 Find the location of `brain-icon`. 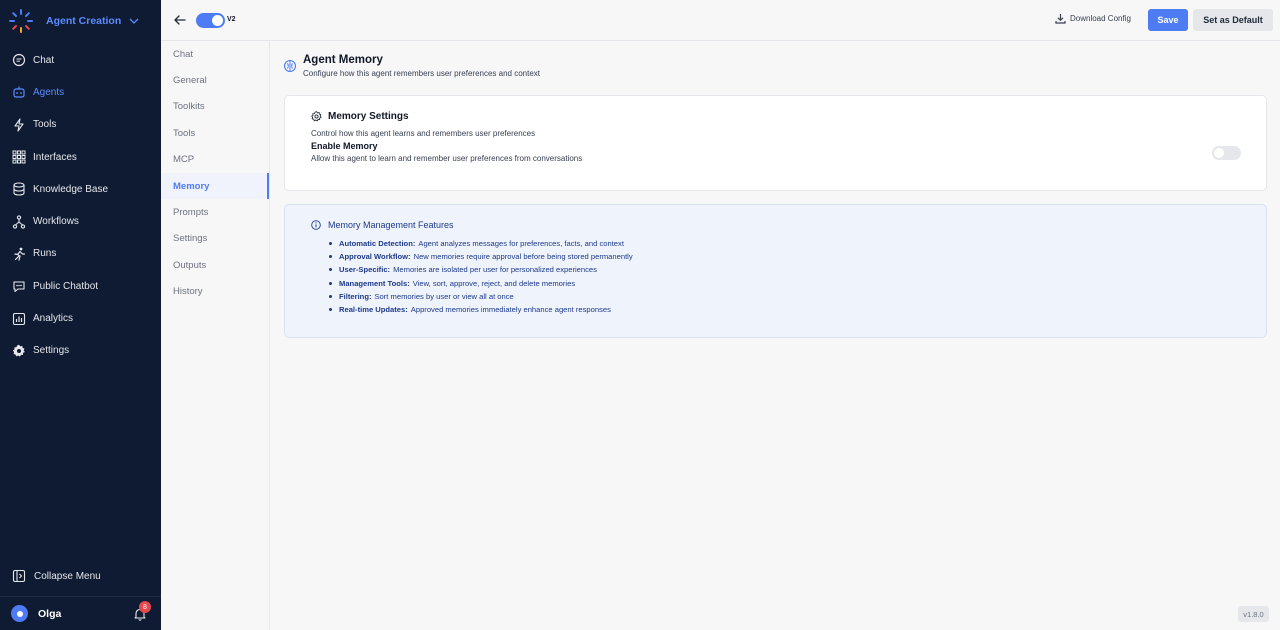

brain-icon is located at coordinates (290, 66).